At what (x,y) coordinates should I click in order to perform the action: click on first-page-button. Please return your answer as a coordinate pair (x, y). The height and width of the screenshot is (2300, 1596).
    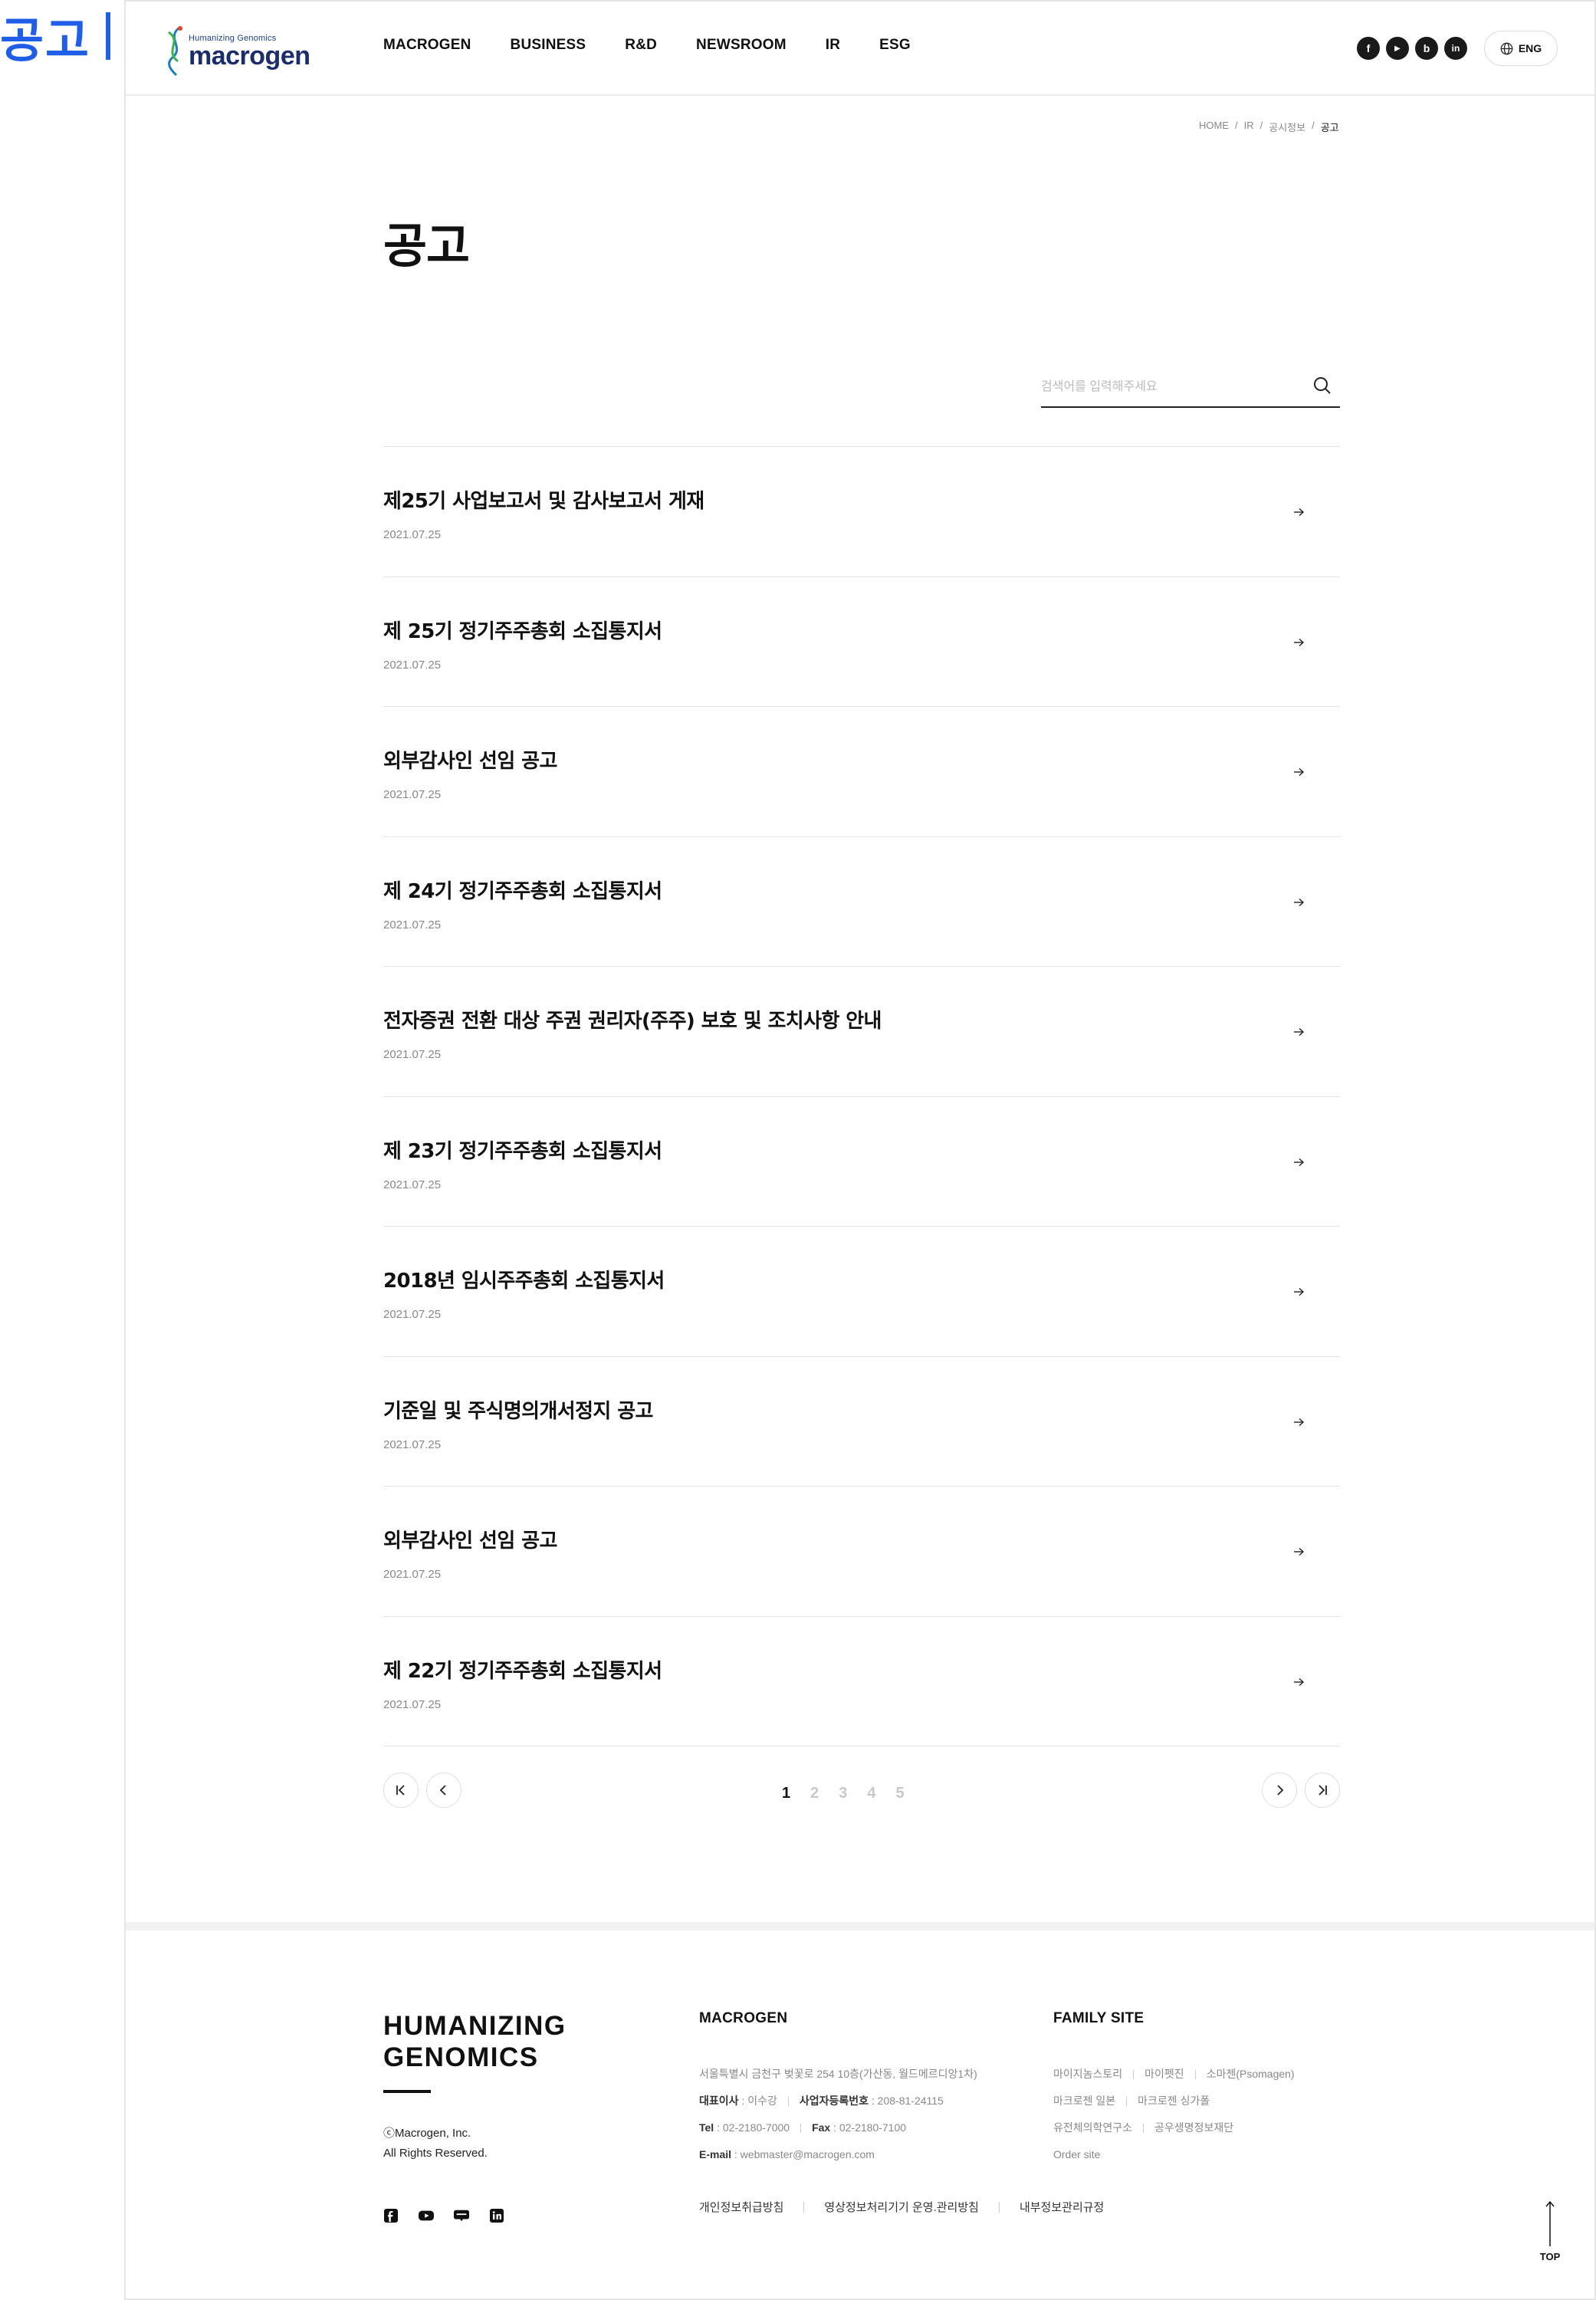
    Looking at the image, I should click on (401, 1790).